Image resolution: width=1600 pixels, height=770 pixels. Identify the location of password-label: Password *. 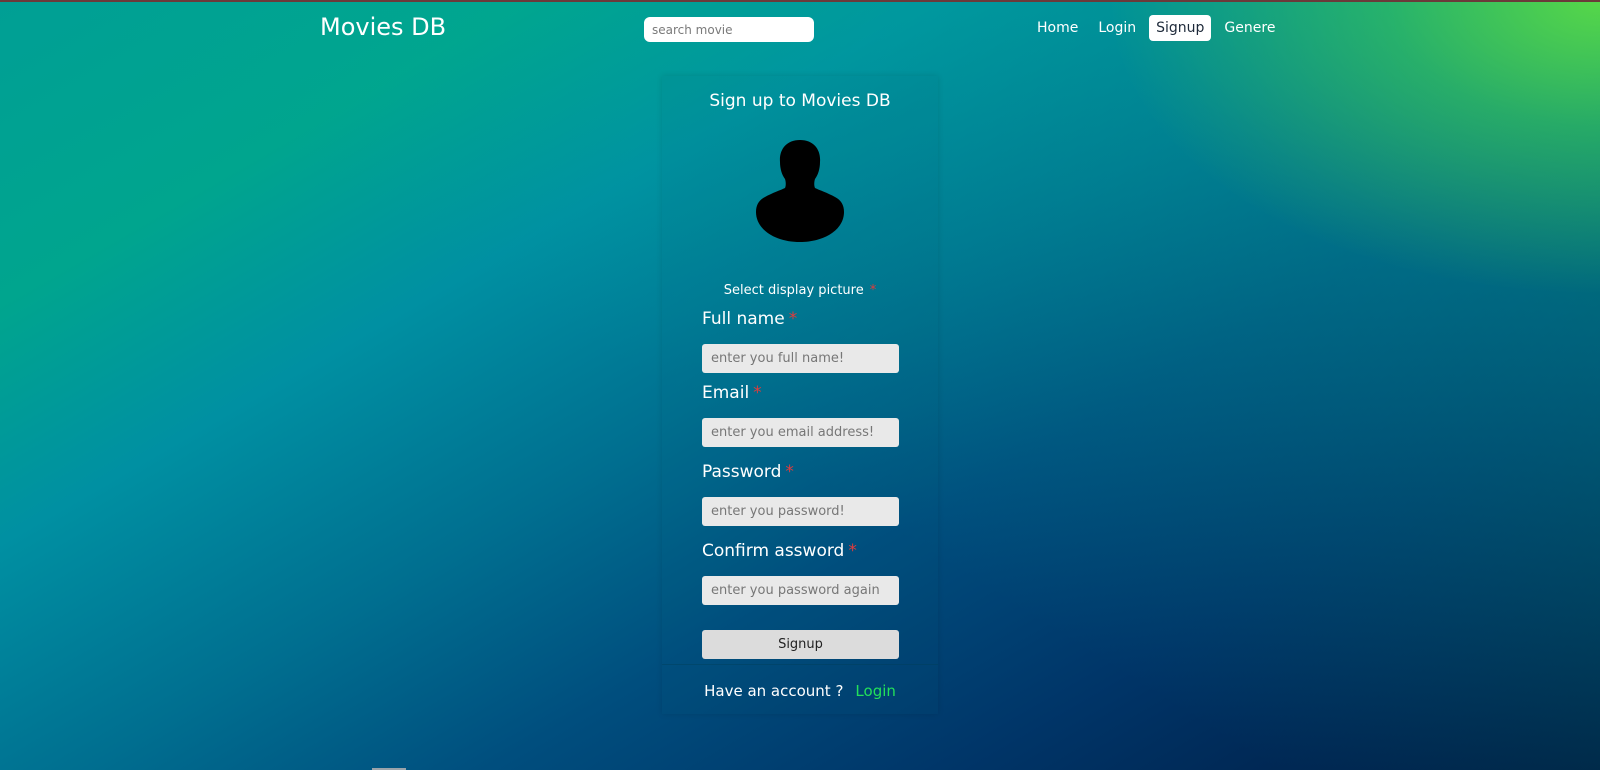
(748, 472).